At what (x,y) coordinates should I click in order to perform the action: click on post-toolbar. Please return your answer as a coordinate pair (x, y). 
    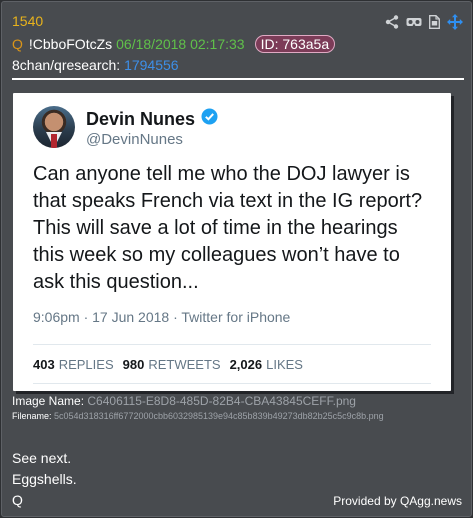
    Looking at the image, I should click on (424, 22).